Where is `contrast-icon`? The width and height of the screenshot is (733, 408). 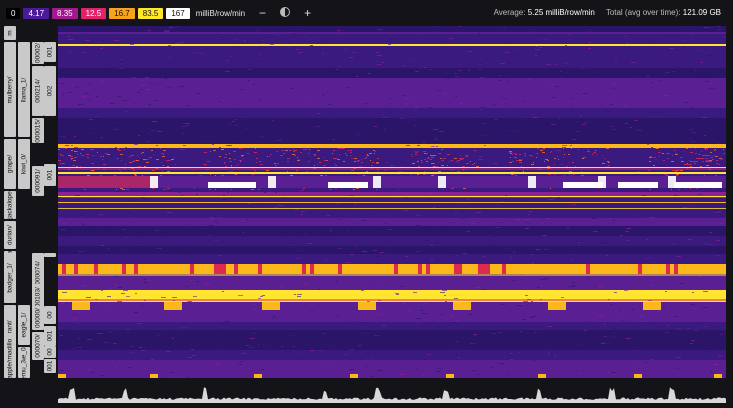 contrast-icon is located at coordinates (285, 13).